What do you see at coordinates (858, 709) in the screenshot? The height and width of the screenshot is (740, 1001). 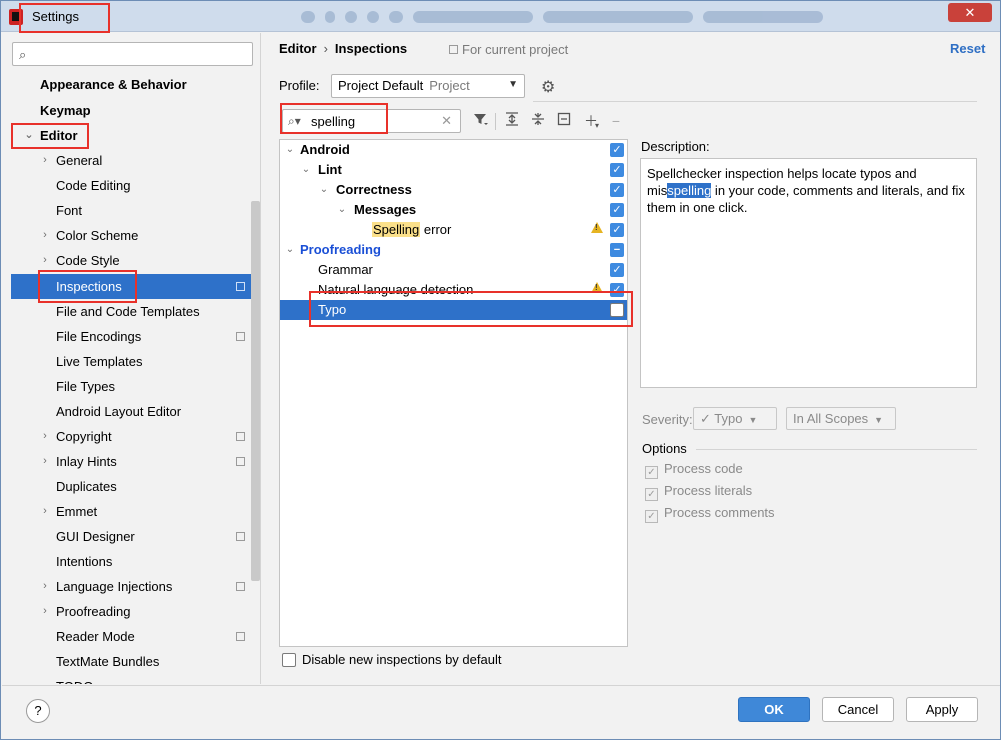 I see `cancel-button: Cancel` at bounding box center [858, 709].